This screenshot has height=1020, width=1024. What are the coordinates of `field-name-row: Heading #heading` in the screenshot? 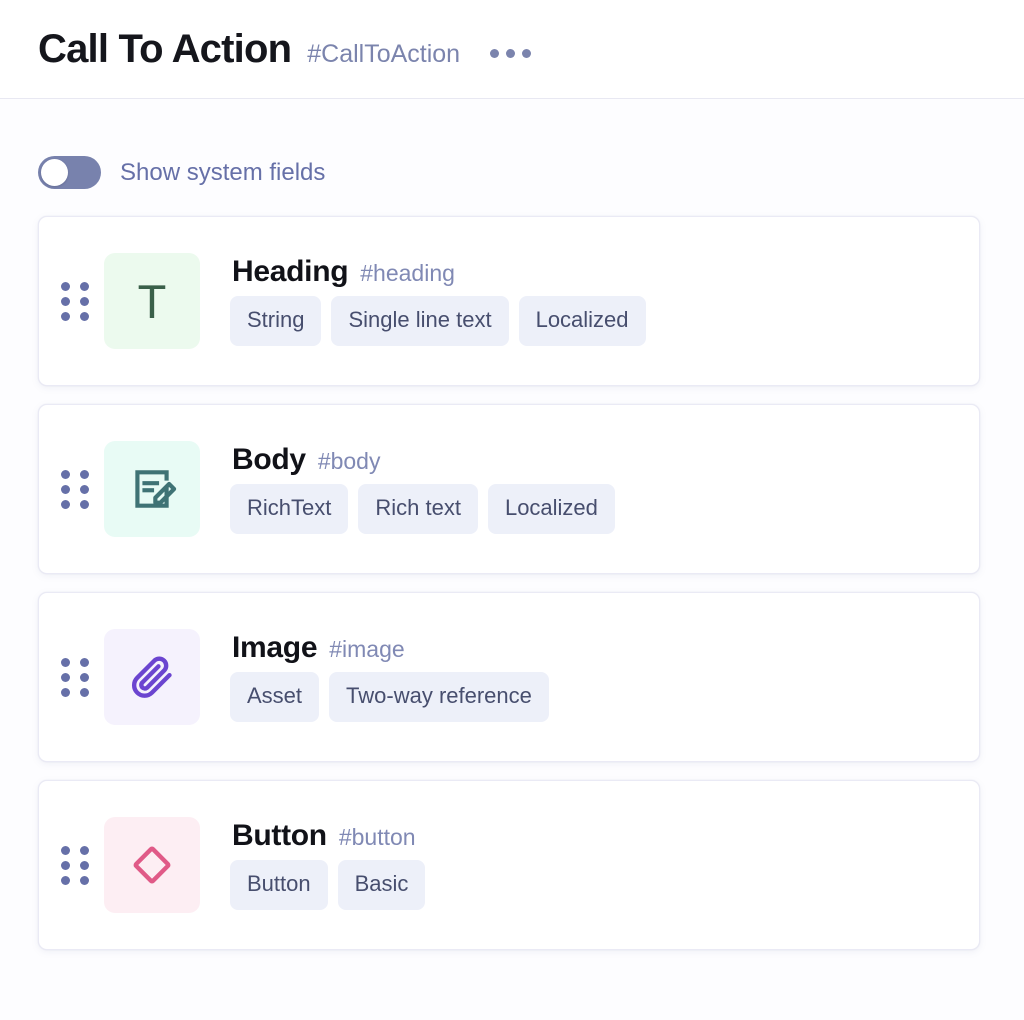 It's located at (438, 272).